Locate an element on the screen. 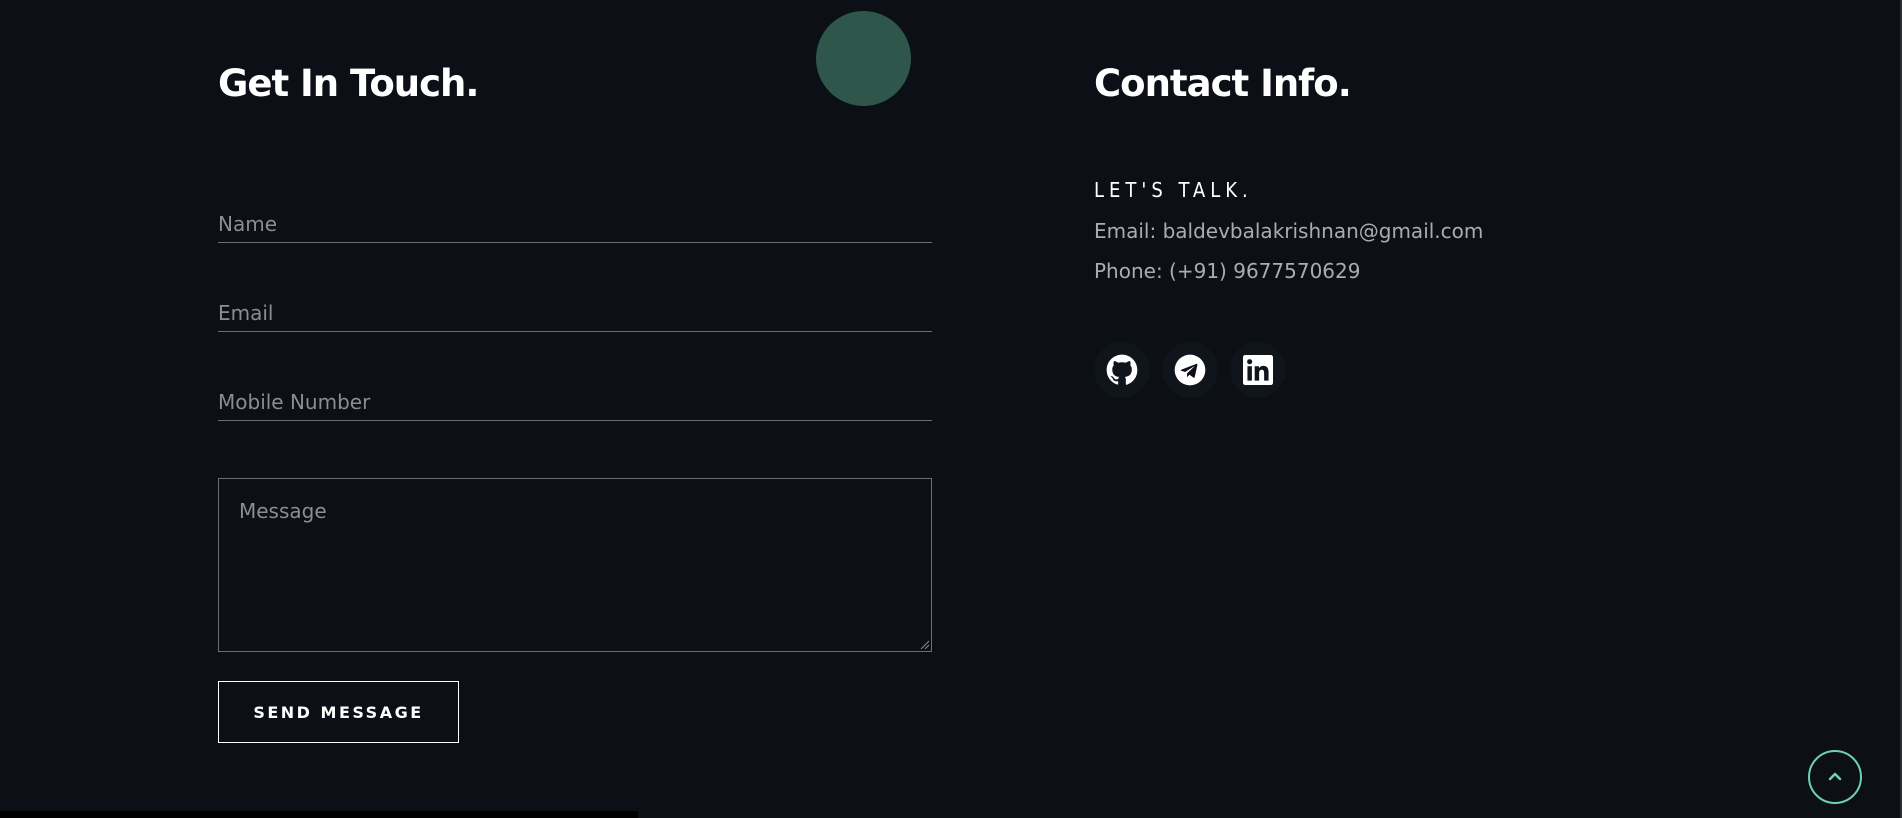 Image resolution: width=1902 pixels, height=818 pixels. mobile-field is located at coordinates (575, 402).